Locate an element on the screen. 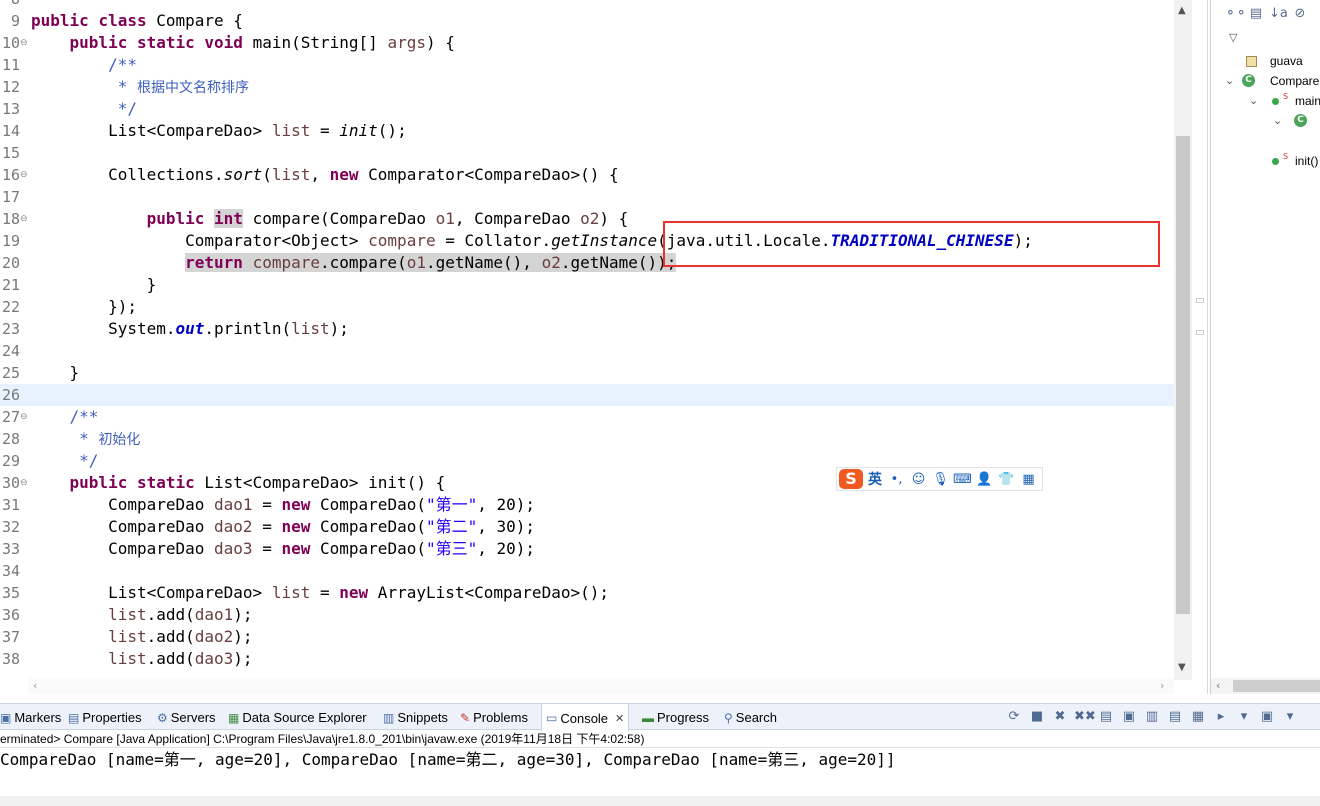 The image size is (1320, 806). code-text: public class Compare { is located at coordinates (137, 21).